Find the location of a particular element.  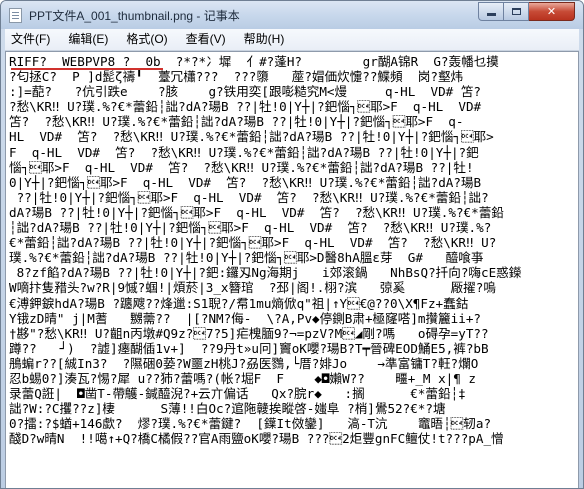

menu-bar: 文件(F) 编辑(E) 格式(O) 查看(V) 帮助(H) is located at coordinates (292, 40).